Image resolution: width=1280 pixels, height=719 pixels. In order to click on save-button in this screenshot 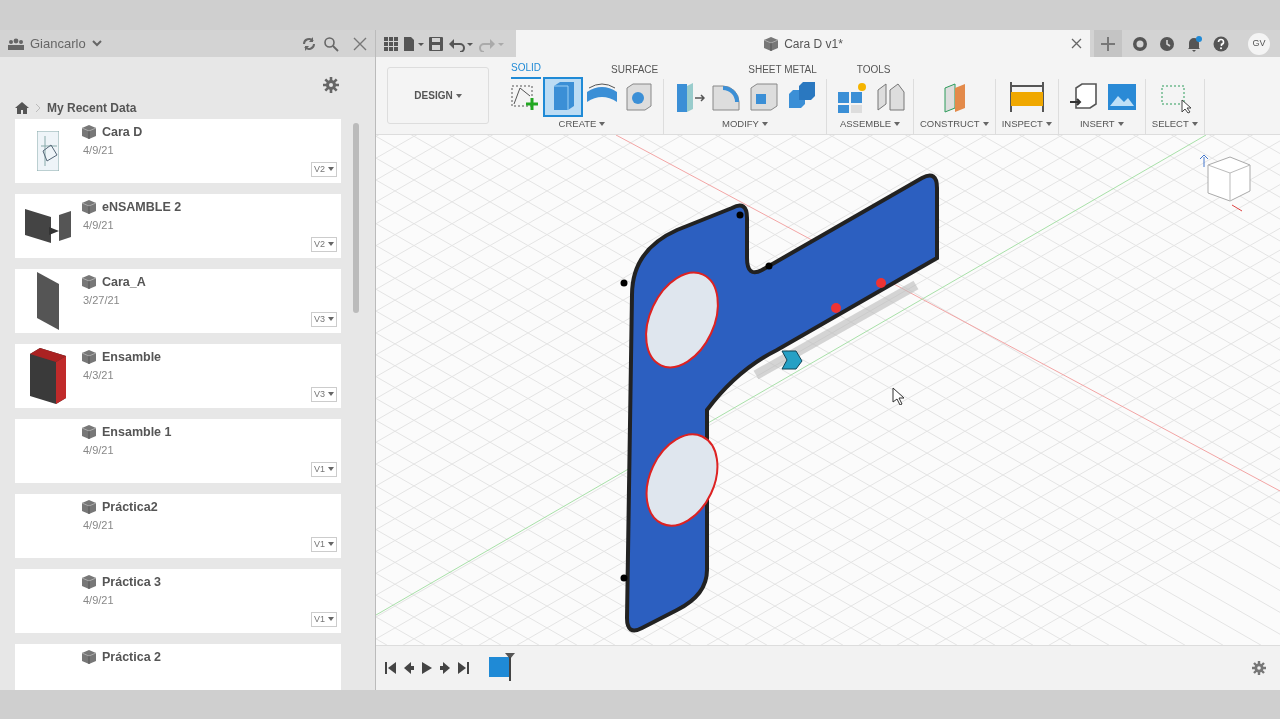, I will do `click(436, 43)`.